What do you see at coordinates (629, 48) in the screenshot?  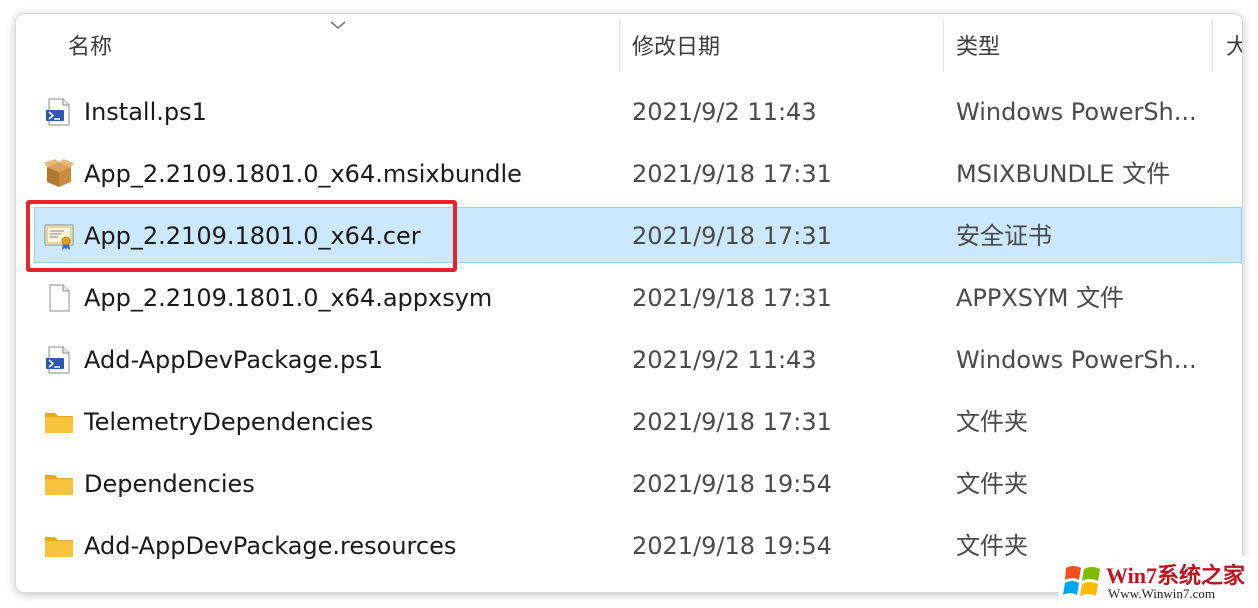 I see `column-header-bar: 名称 修改日期 类型 大` at bounding box center [629, 48].